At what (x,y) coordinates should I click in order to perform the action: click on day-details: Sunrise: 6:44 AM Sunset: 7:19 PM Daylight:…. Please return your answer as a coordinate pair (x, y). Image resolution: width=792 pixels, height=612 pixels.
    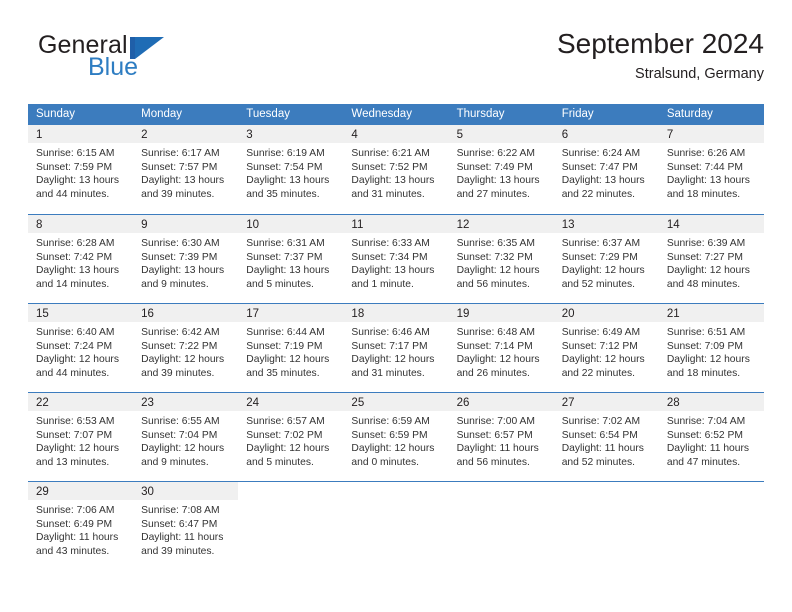
    Looking at the image, I should click on (290, 351).